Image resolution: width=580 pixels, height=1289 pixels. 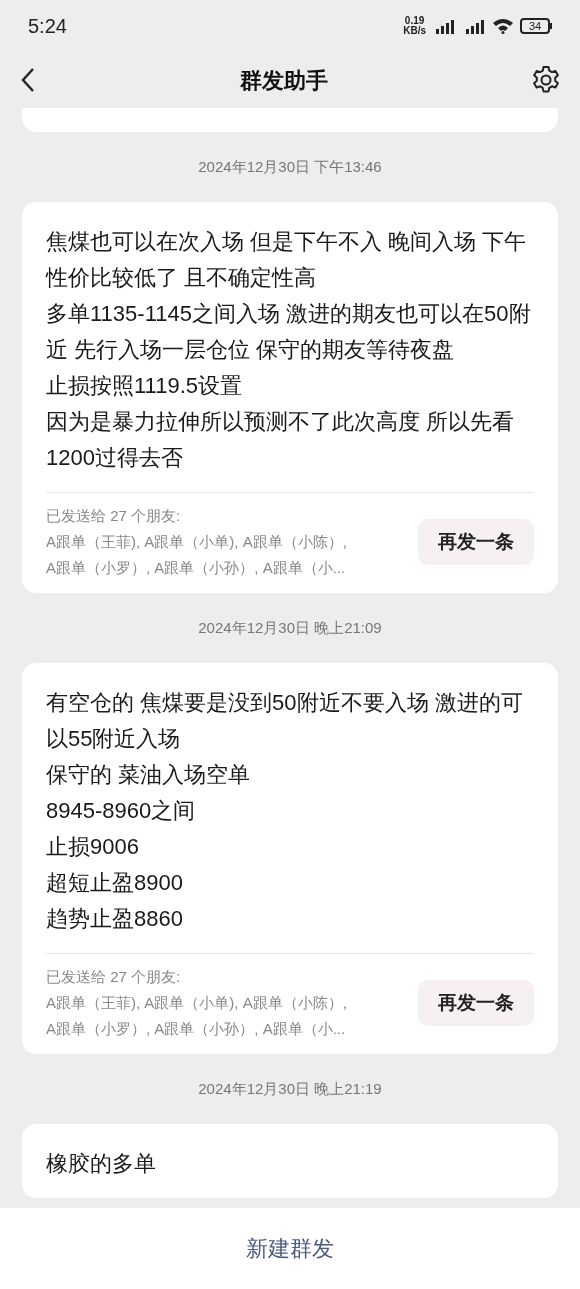 What do you see at coordinates (149, 775) in the screenshot?
I see `message-text: 保守的 菜油入场空单` at bounding box center [149, 775].